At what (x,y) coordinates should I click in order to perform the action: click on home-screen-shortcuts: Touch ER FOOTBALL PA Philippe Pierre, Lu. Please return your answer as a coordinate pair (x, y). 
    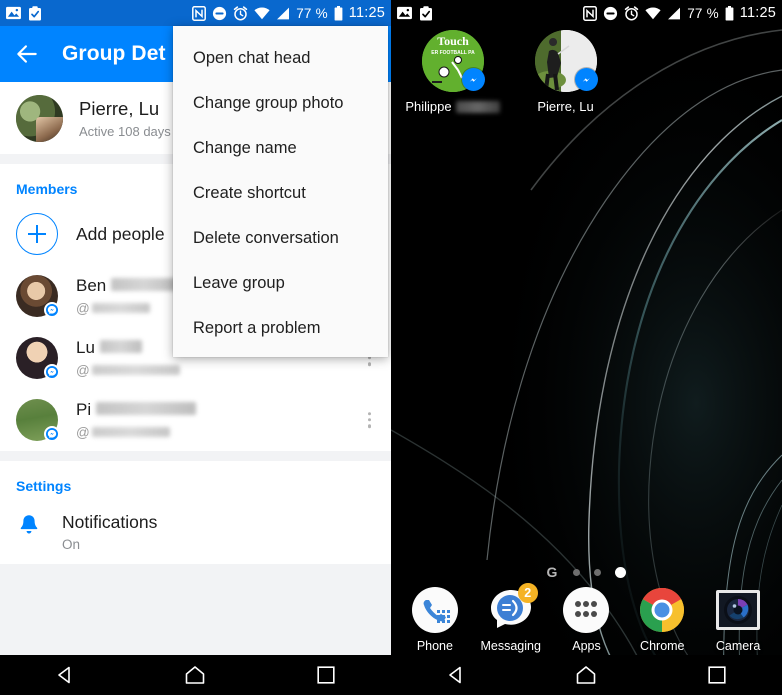
    Looking at the image, I should click on (586, 72).